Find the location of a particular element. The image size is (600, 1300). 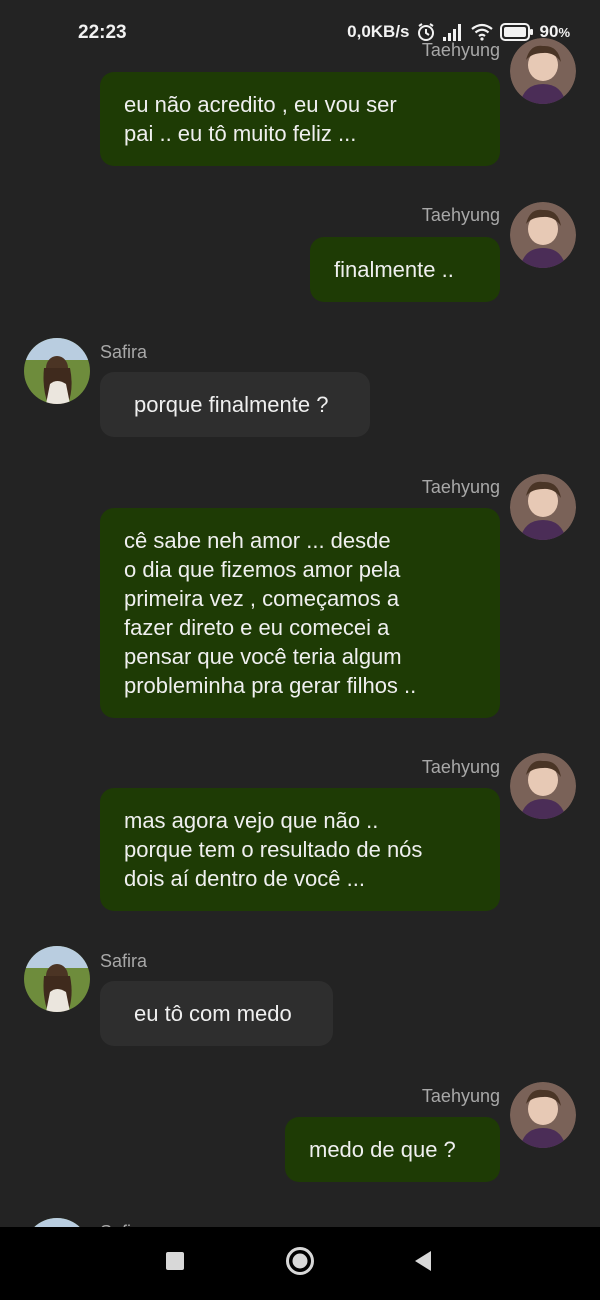

battery-icon is located at coordinates (516, 32).